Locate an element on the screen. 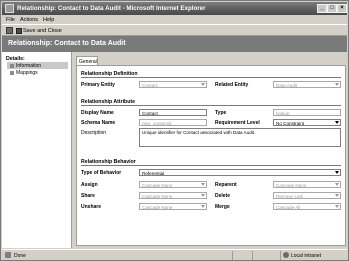 Image resolution: width=349 pixels, height=261 pixels. related-entity-label: Related Entity is located at coordinates (232, 85).